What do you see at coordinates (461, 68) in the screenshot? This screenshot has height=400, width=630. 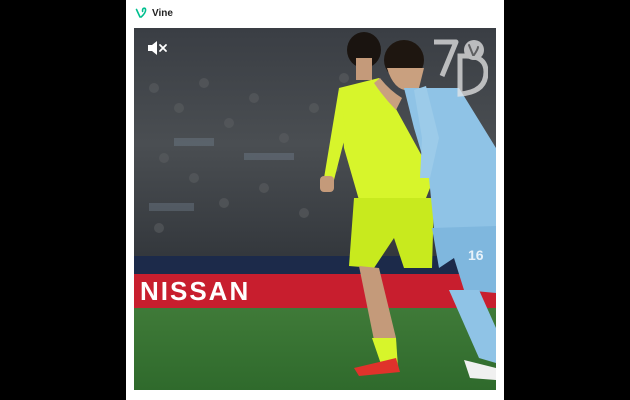 I see `vine-watermark-icon` at bounding box center [461, 68].